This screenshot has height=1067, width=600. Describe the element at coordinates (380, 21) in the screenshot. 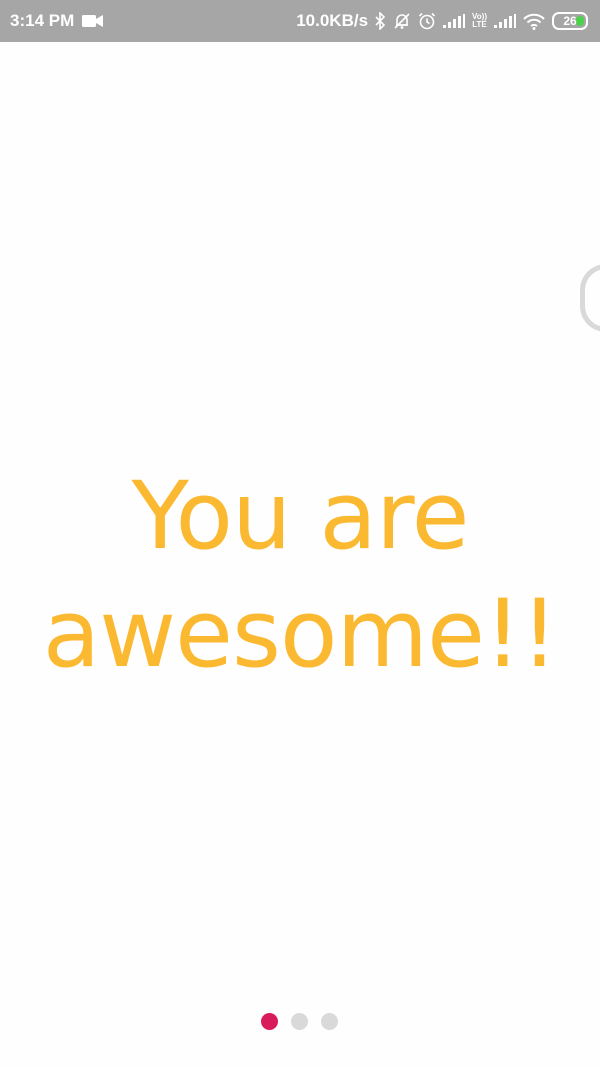

I see `bluetooth-icon` at that location.